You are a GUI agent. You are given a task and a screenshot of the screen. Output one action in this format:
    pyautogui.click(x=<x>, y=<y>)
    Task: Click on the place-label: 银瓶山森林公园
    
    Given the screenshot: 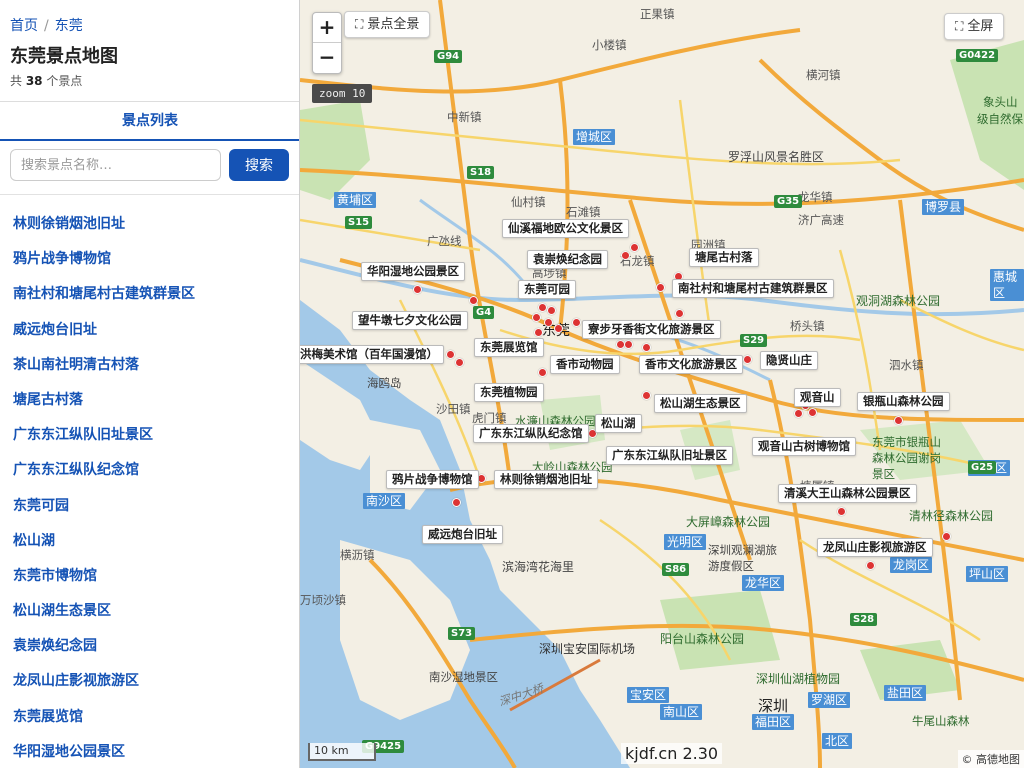 What is the action you would take?
    pyautogui.click(x=903, y=401)
    